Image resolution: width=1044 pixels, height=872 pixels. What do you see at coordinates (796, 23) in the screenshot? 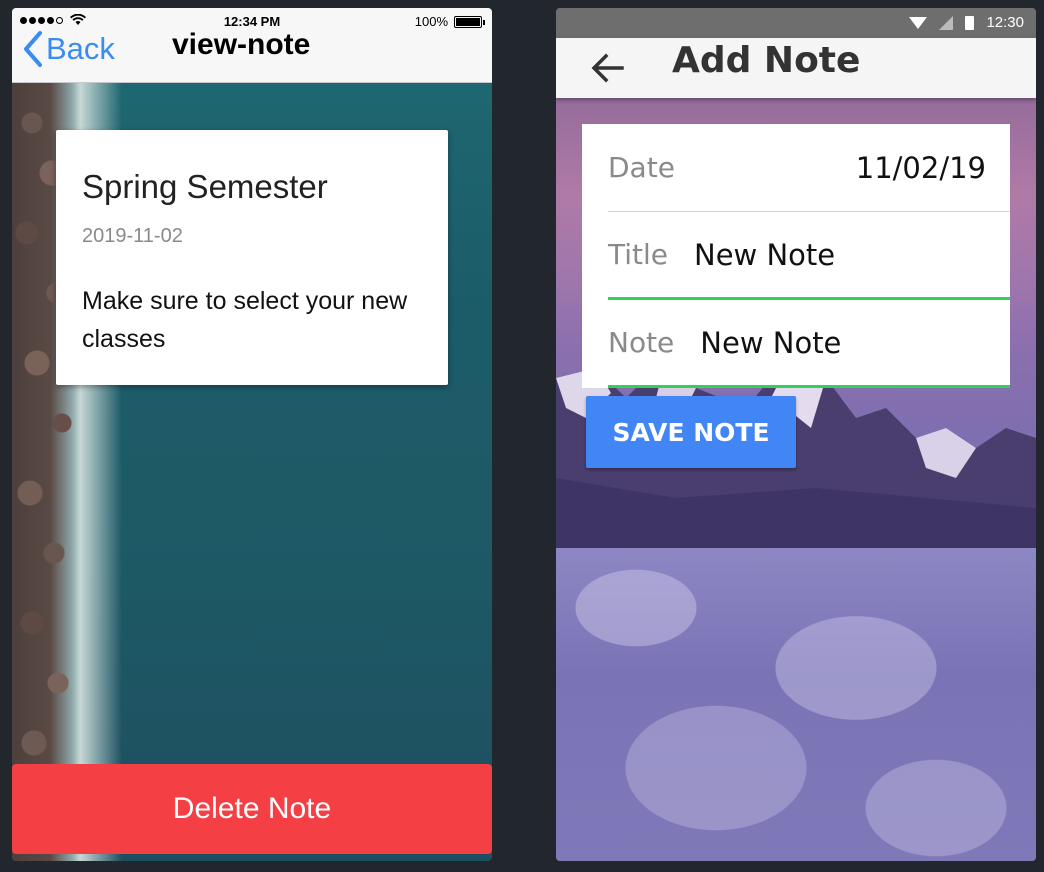
I see `android-status-bar: 12:30` at bounding box center [796, 23].